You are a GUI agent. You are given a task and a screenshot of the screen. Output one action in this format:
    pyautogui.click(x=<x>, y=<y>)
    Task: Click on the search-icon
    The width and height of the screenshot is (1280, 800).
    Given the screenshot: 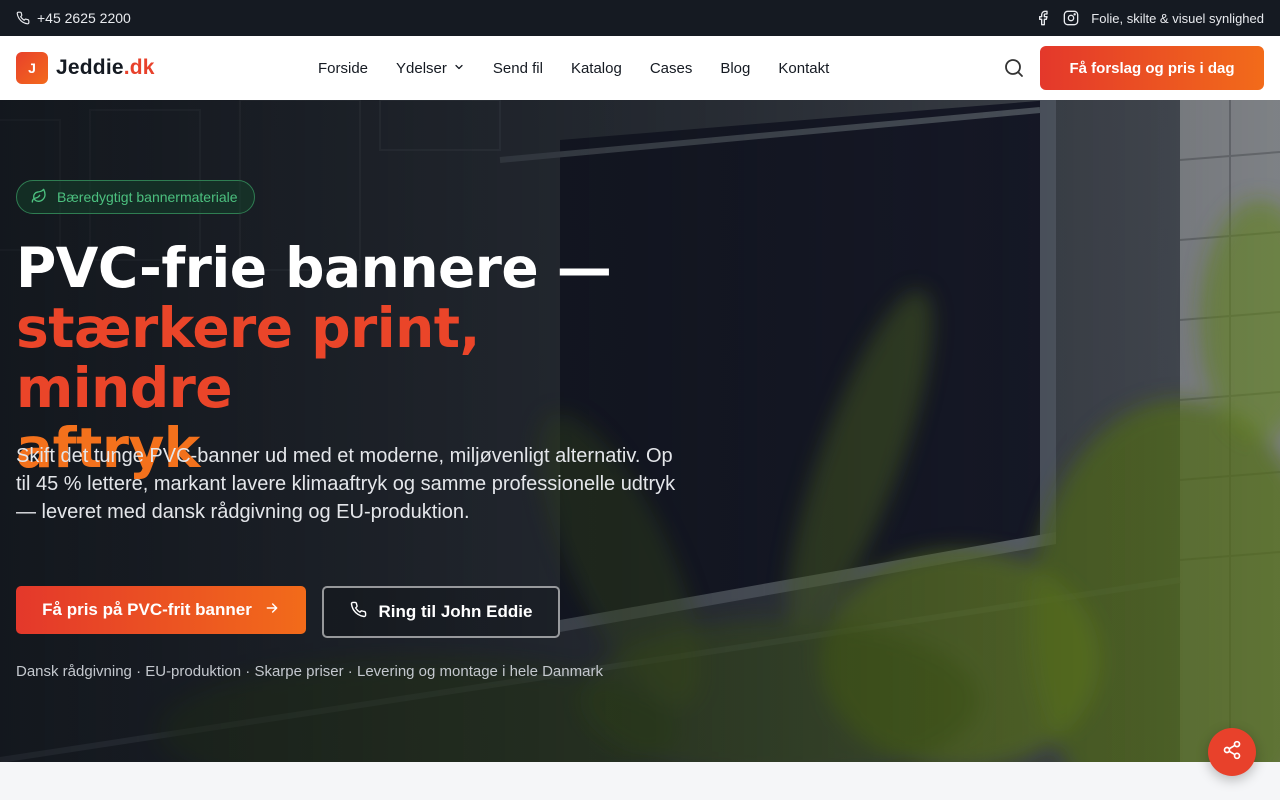 What is the action you would take?
    pyautogui.click(x=1014, y=68)
    